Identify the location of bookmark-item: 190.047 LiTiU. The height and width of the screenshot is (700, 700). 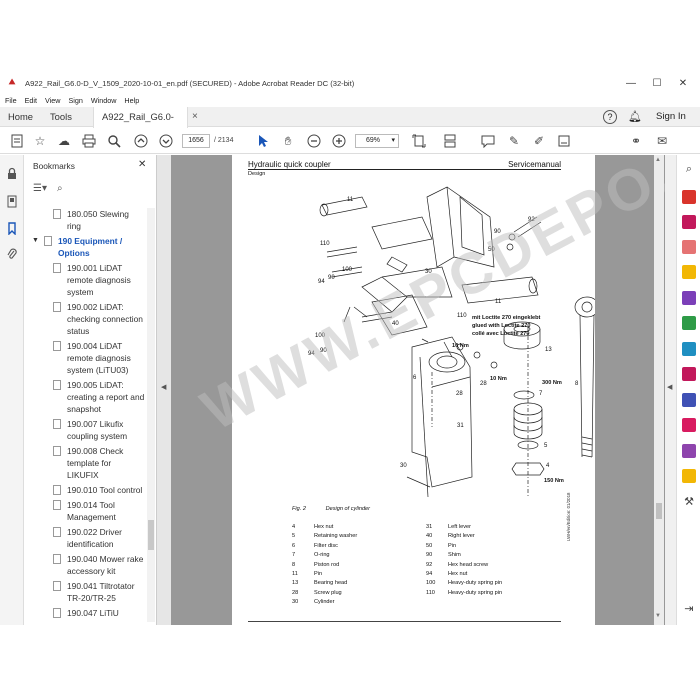
(86, 613).